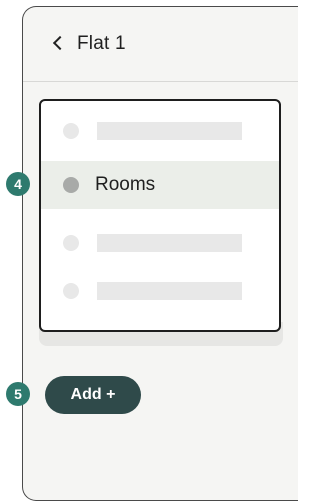  What do you see at coordinates (160, 44) in the screenshot?
I see `app-header: Flat 1` at bounding box center [160, 44].